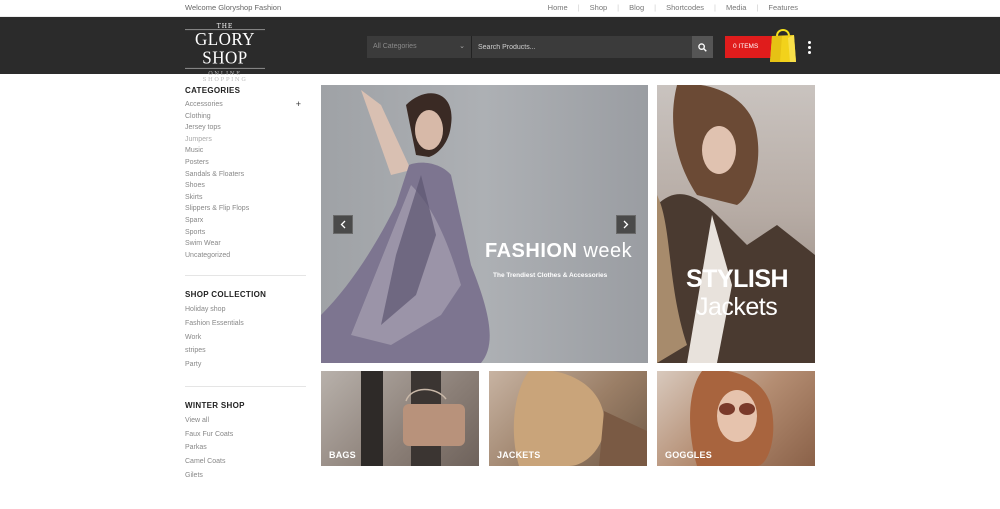 The image size is (1000, 509). Describe the element at coordinates (245, 310) in the screenshot. I see `collection-item: Holiday shop` at that location.